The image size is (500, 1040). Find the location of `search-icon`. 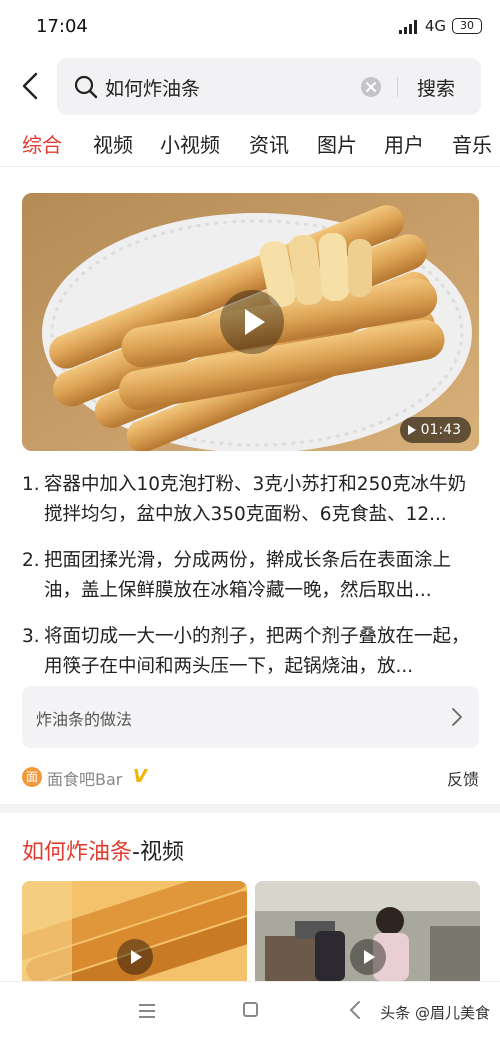

search-icon is located at coordinates (86, 87).